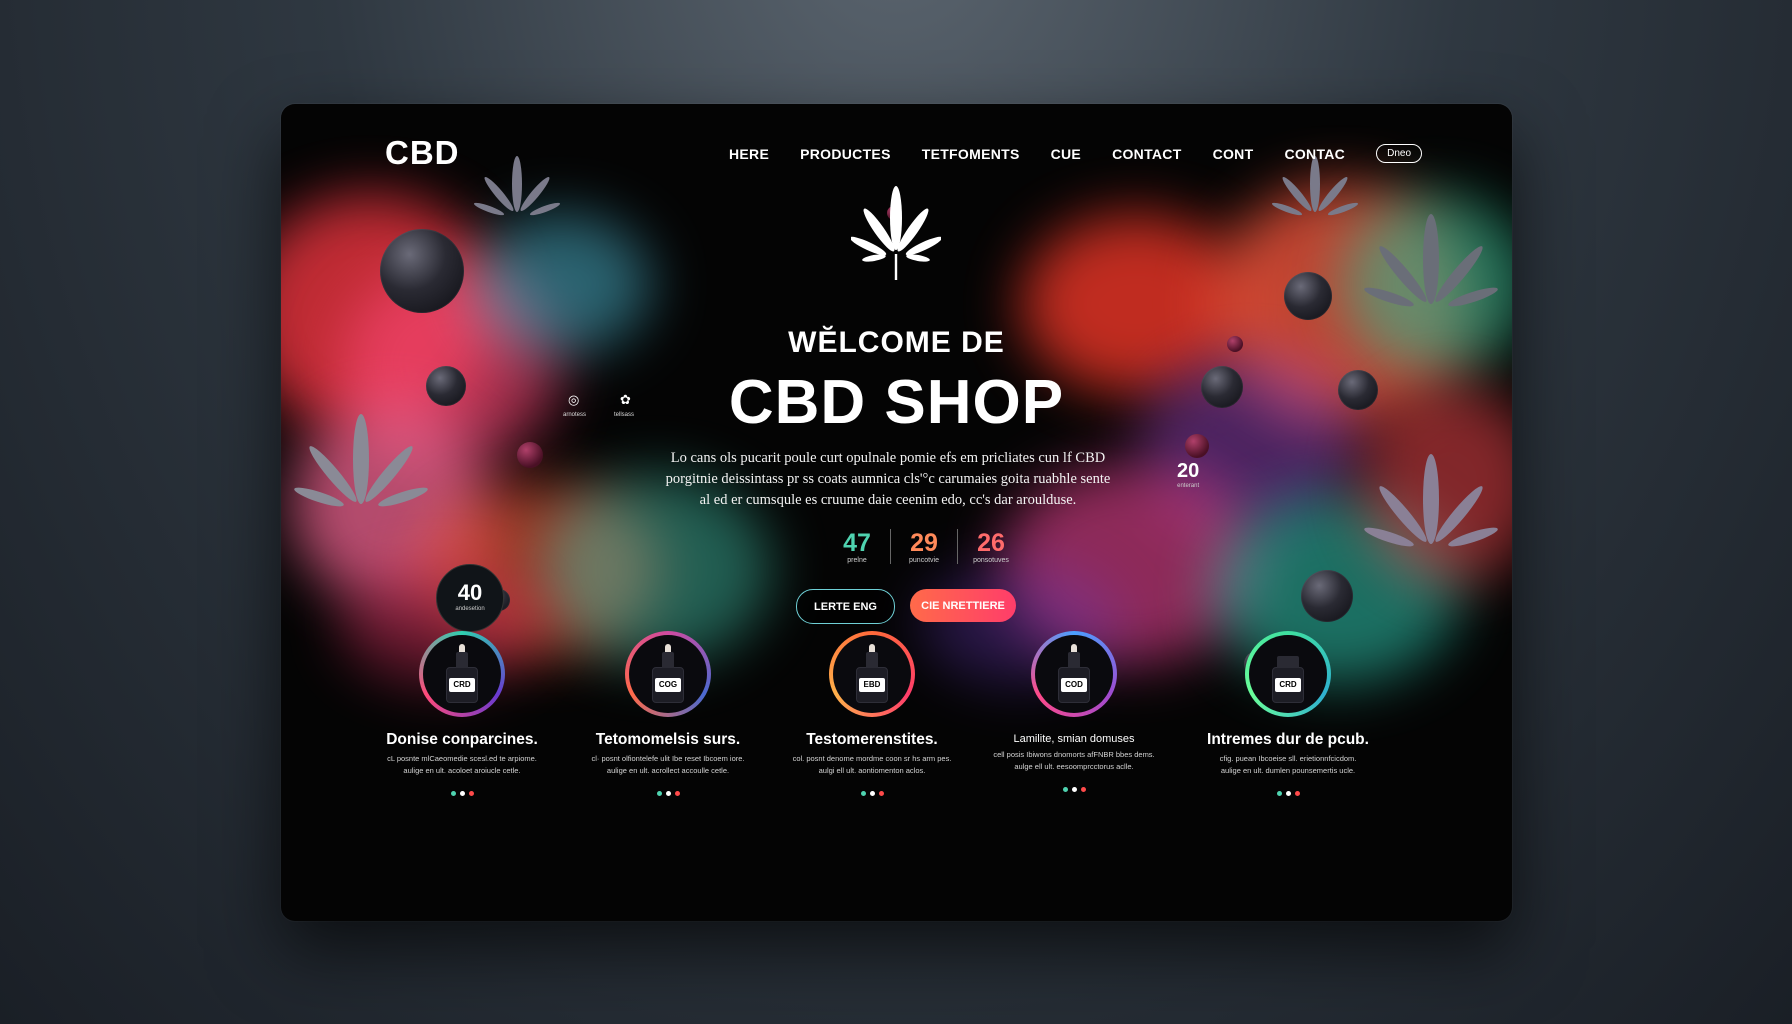 This screenshot has width=1792, height=1024. Describe the element at coordinates (1147, 154) in the screenshot. I see `nav-item-contact: CONTACT` at that location.